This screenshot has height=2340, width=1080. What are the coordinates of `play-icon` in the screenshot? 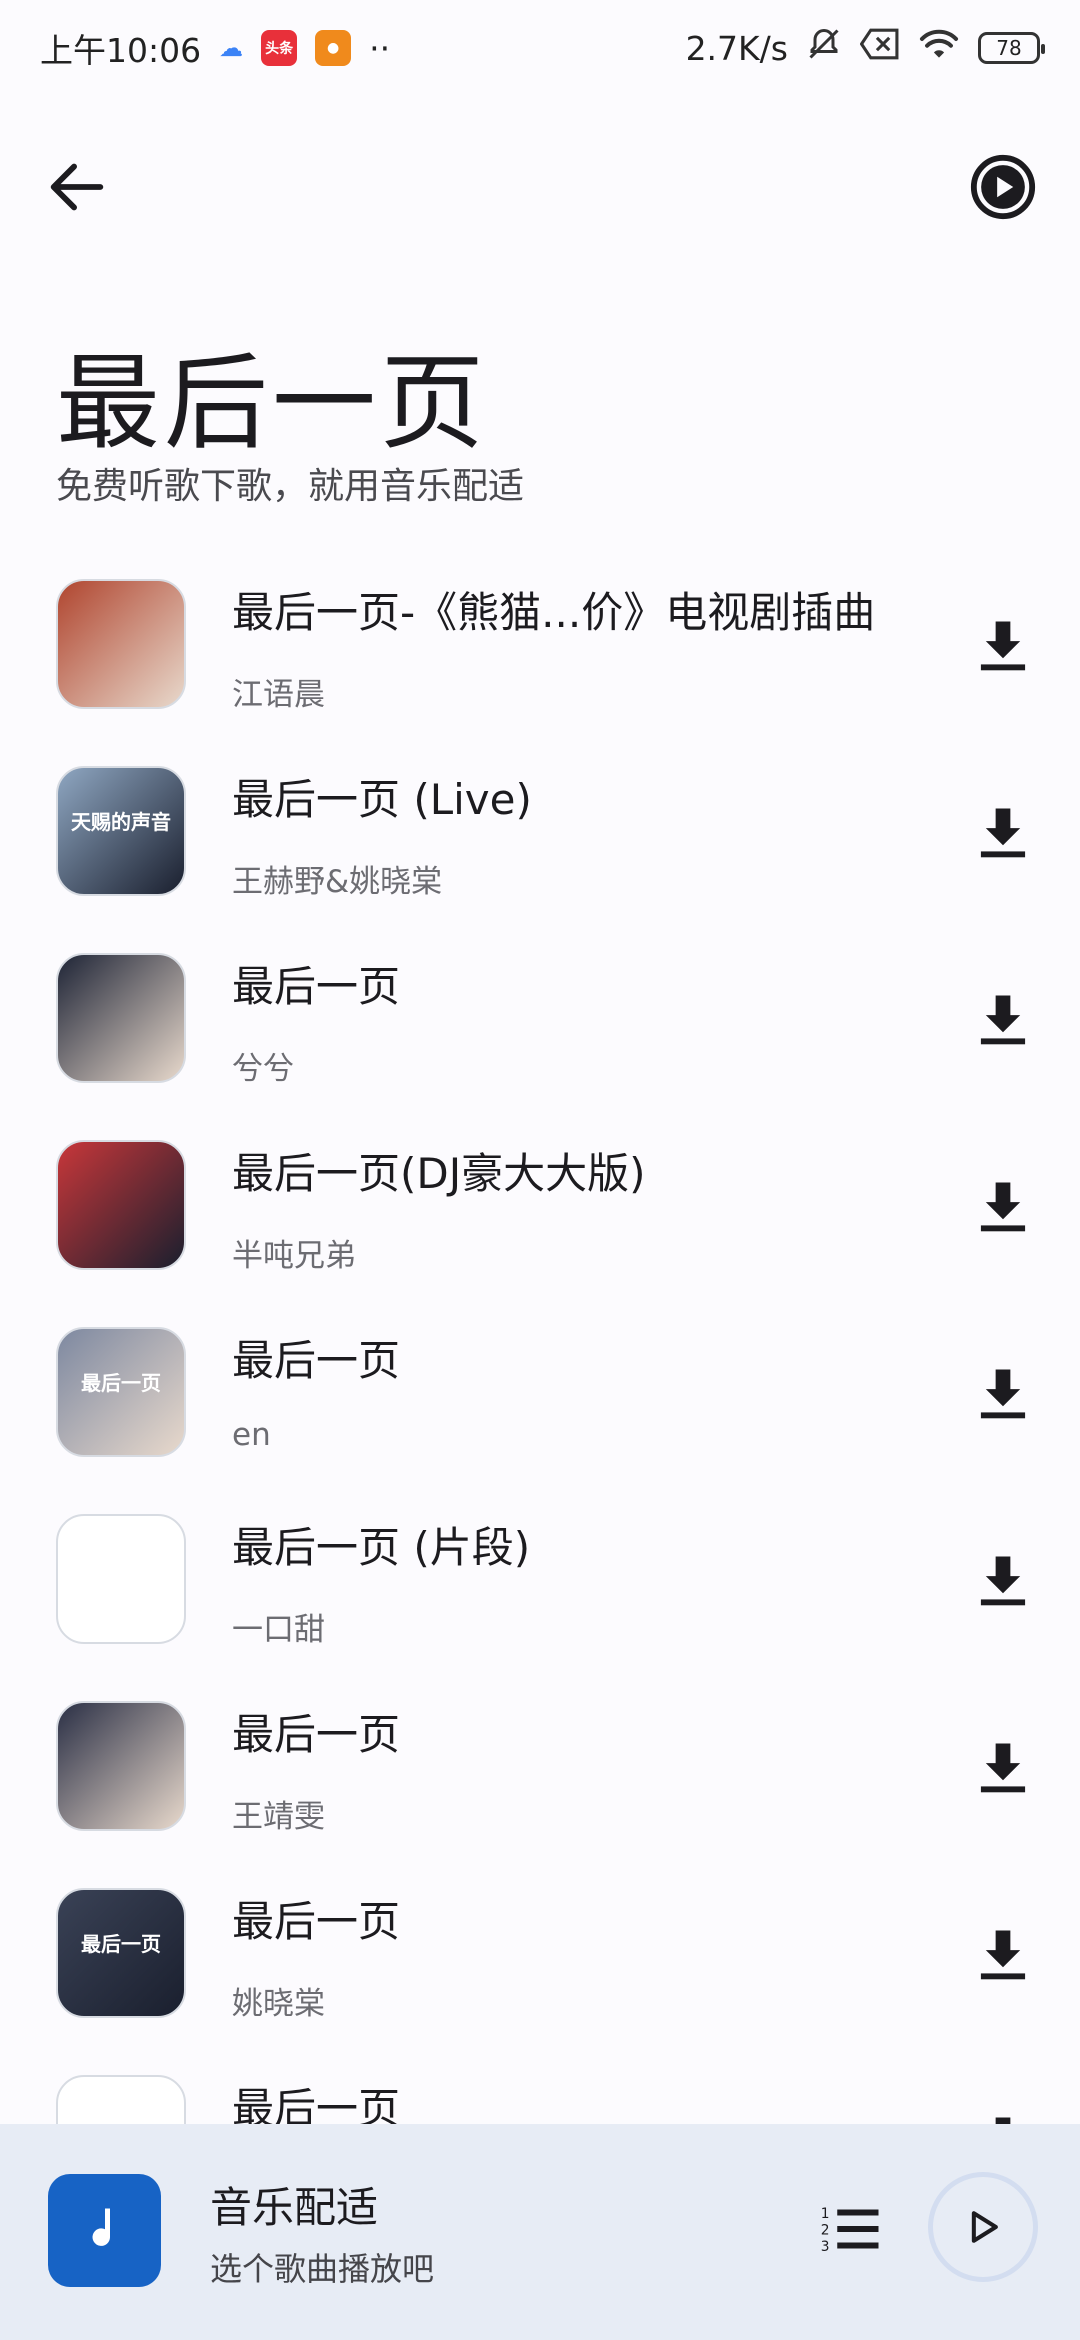 It's located at (984, 2227).